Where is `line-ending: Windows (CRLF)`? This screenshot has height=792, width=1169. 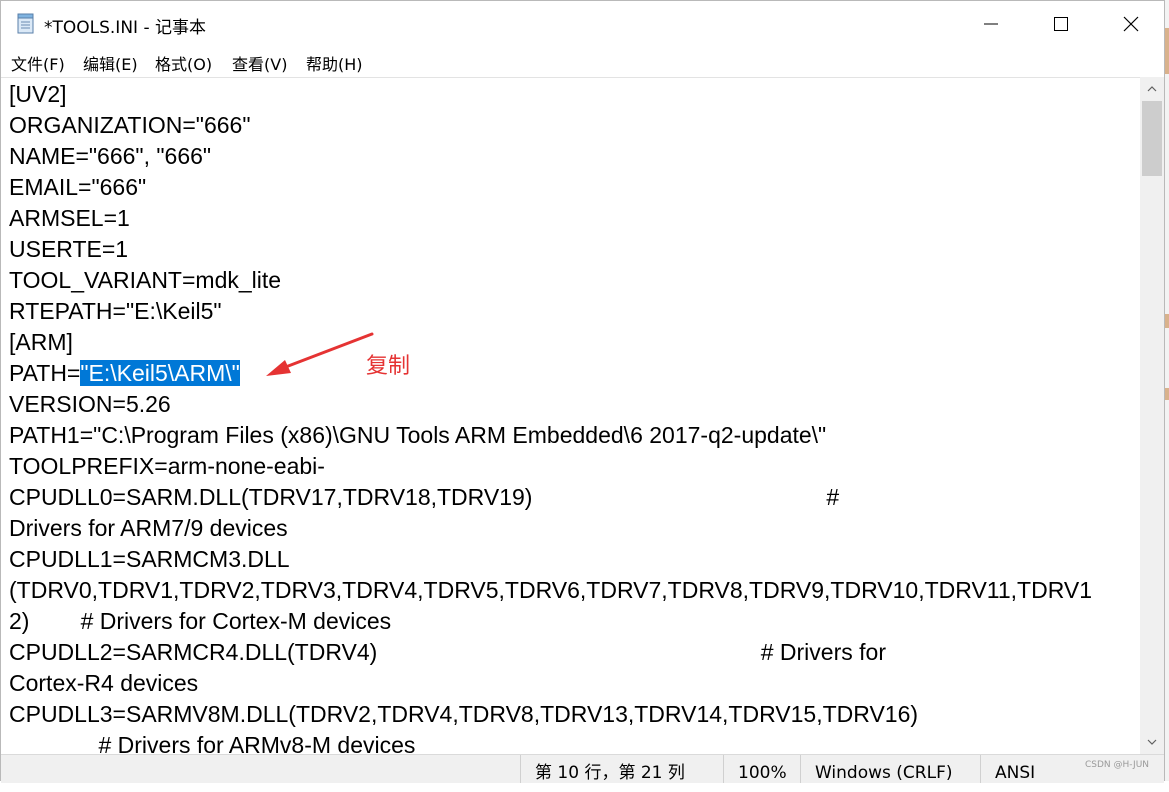 line-ending: Windows (CRLF) is located at coordinates (890, 769).